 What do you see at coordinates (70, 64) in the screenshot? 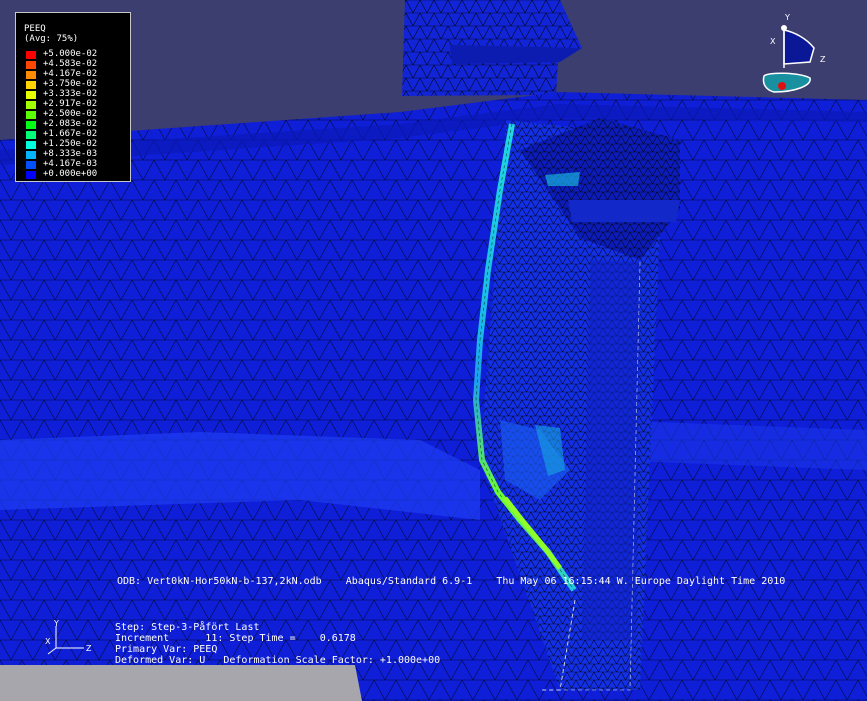
I see `legend-value: +4.583e-02` at bounding box center [70, 64].